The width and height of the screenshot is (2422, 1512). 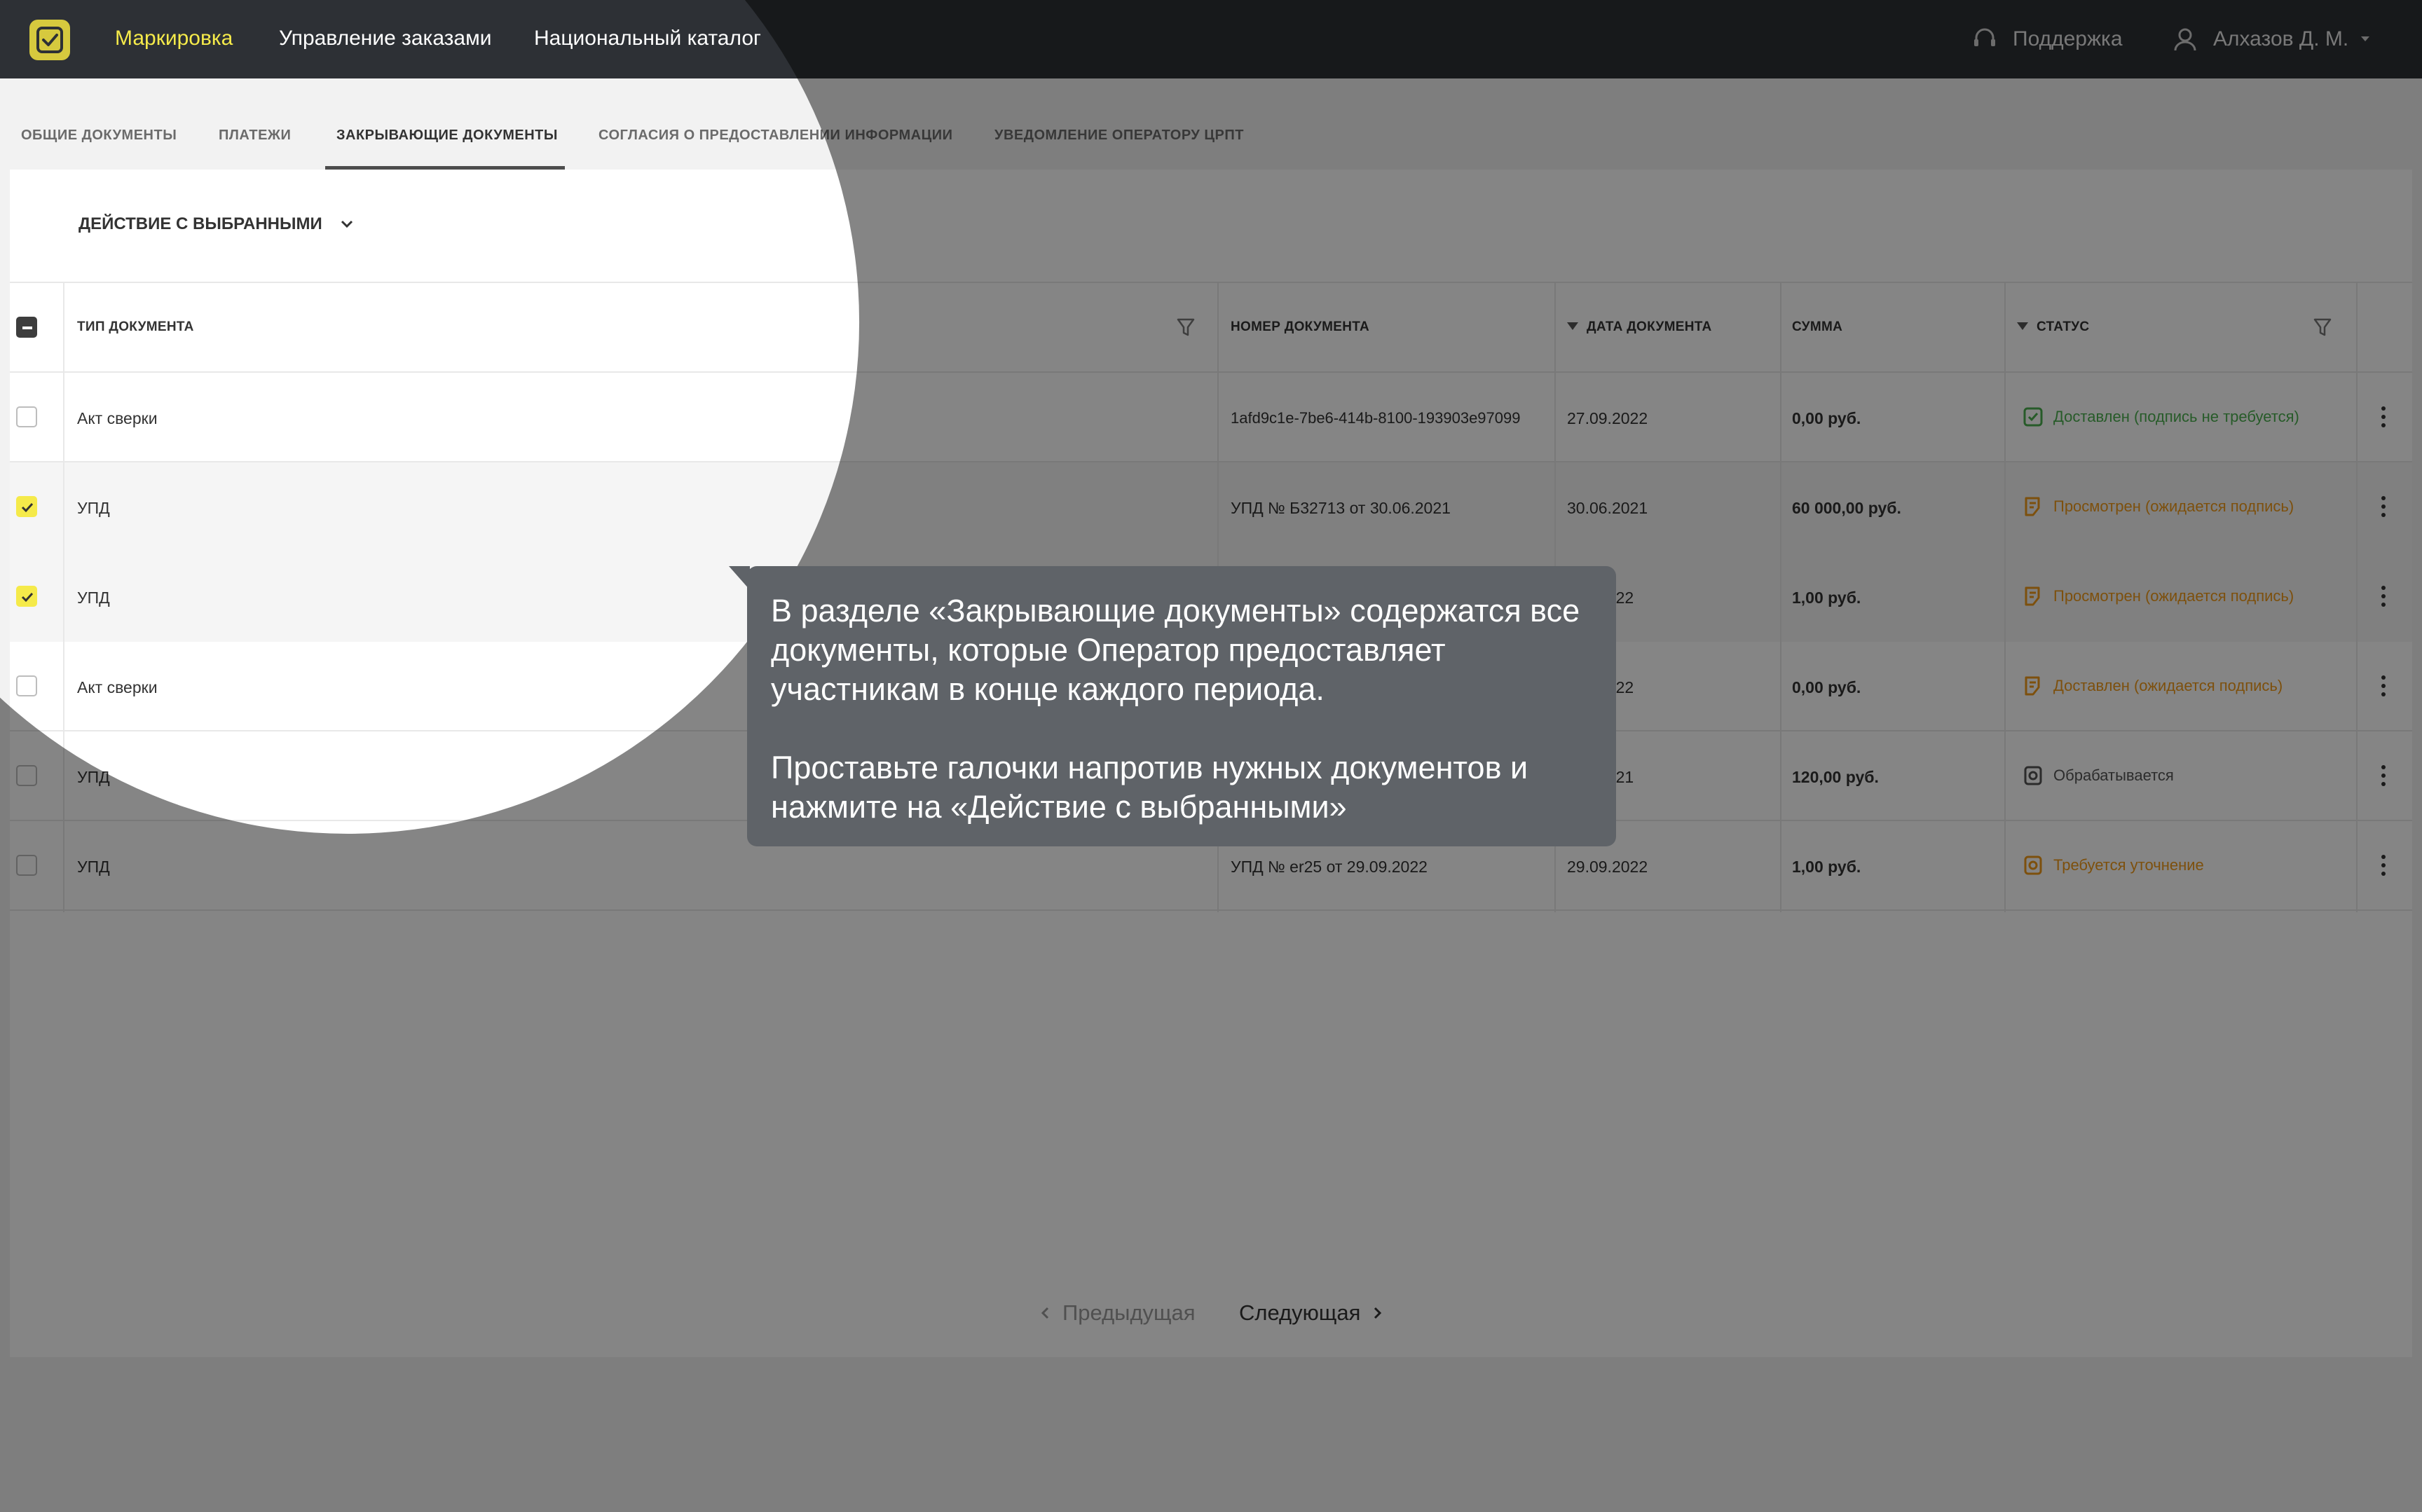 What do you see at coordinates (1375, 418) in the screenshot?
I see `cell-document-number: 1afd9c1e-7be6-414b-8100-193903e97099` at bounding box center [1375, 418].